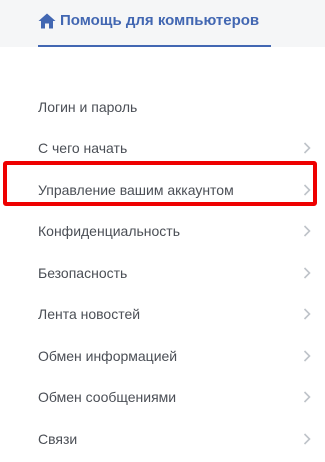 Image resolution: width=325 pixels, height=462 pixels. Describe the element at coordinates (162, 149) in the screenshot. I see `menu-item-getting-started: С чего начать` at that location.